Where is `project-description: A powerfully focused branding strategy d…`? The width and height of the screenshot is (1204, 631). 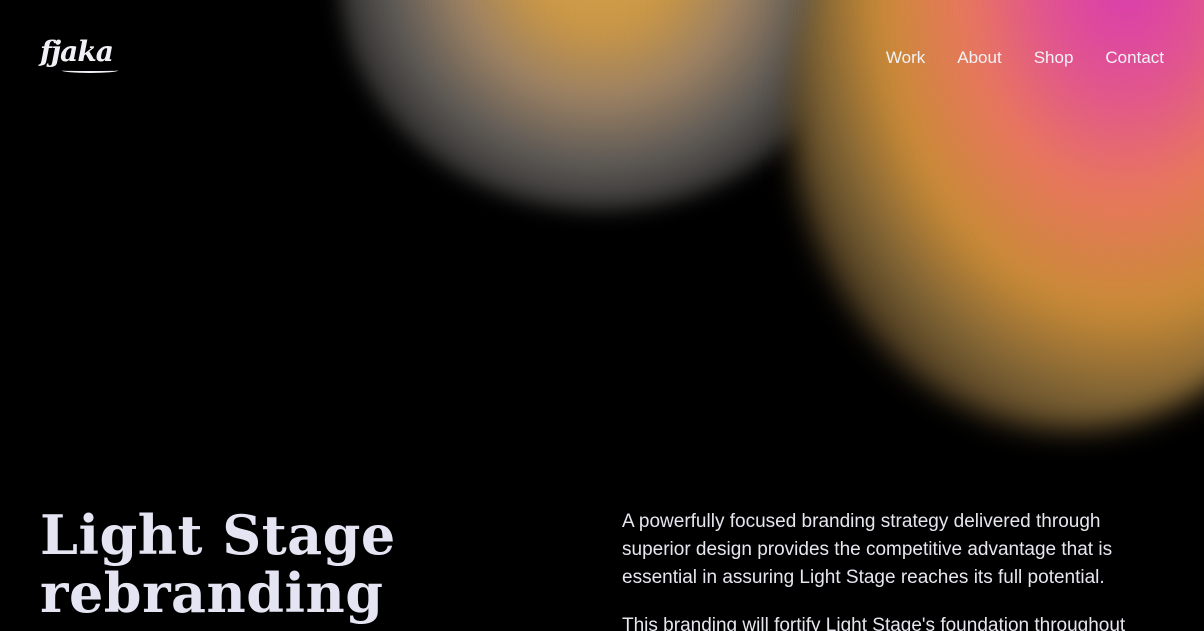 project-description: A powerfully focused branding strategy d… is located at coordinates (893, 569).